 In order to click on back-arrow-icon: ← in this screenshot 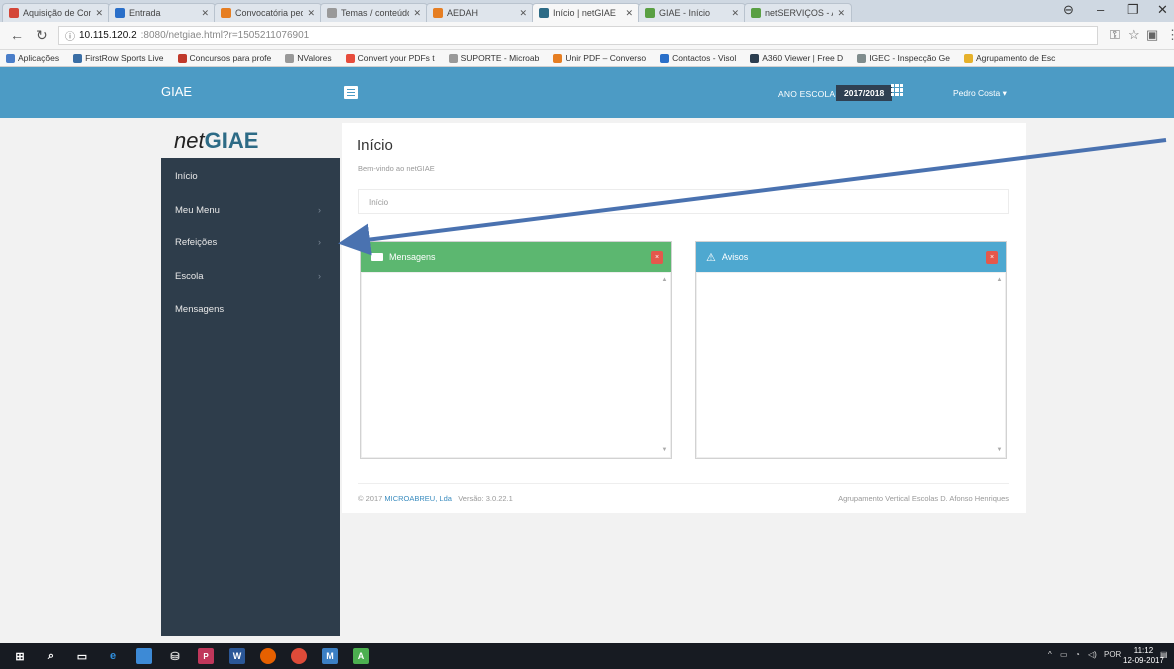, I will do `click(17, 35)`.